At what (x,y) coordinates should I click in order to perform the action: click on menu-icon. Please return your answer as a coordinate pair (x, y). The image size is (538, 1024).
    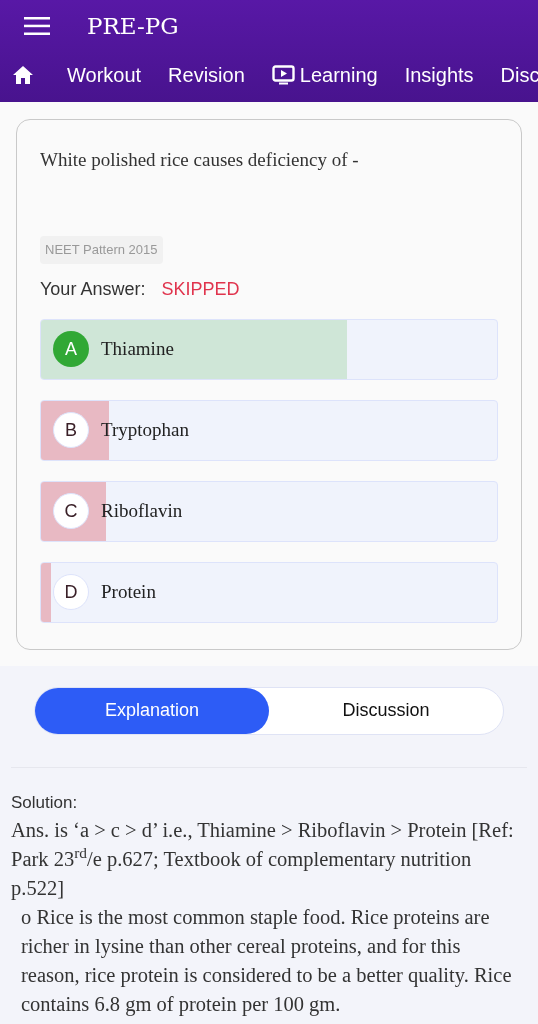
    Looking at the image, I should click on (37, 26).